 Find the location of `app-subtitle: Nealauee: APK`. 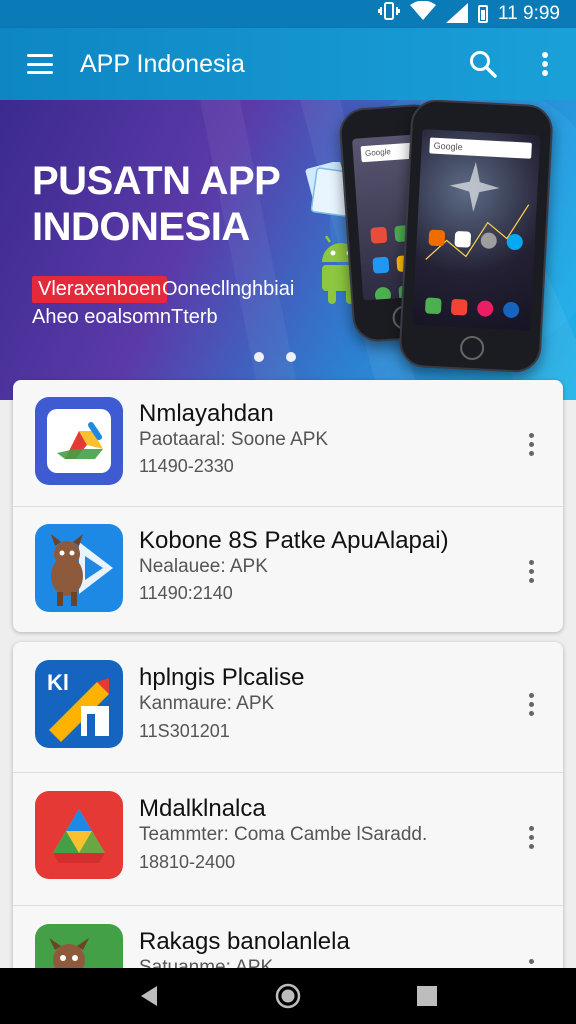

app-subtitle: Nealauee: APK is located at coordinates (203, 566).